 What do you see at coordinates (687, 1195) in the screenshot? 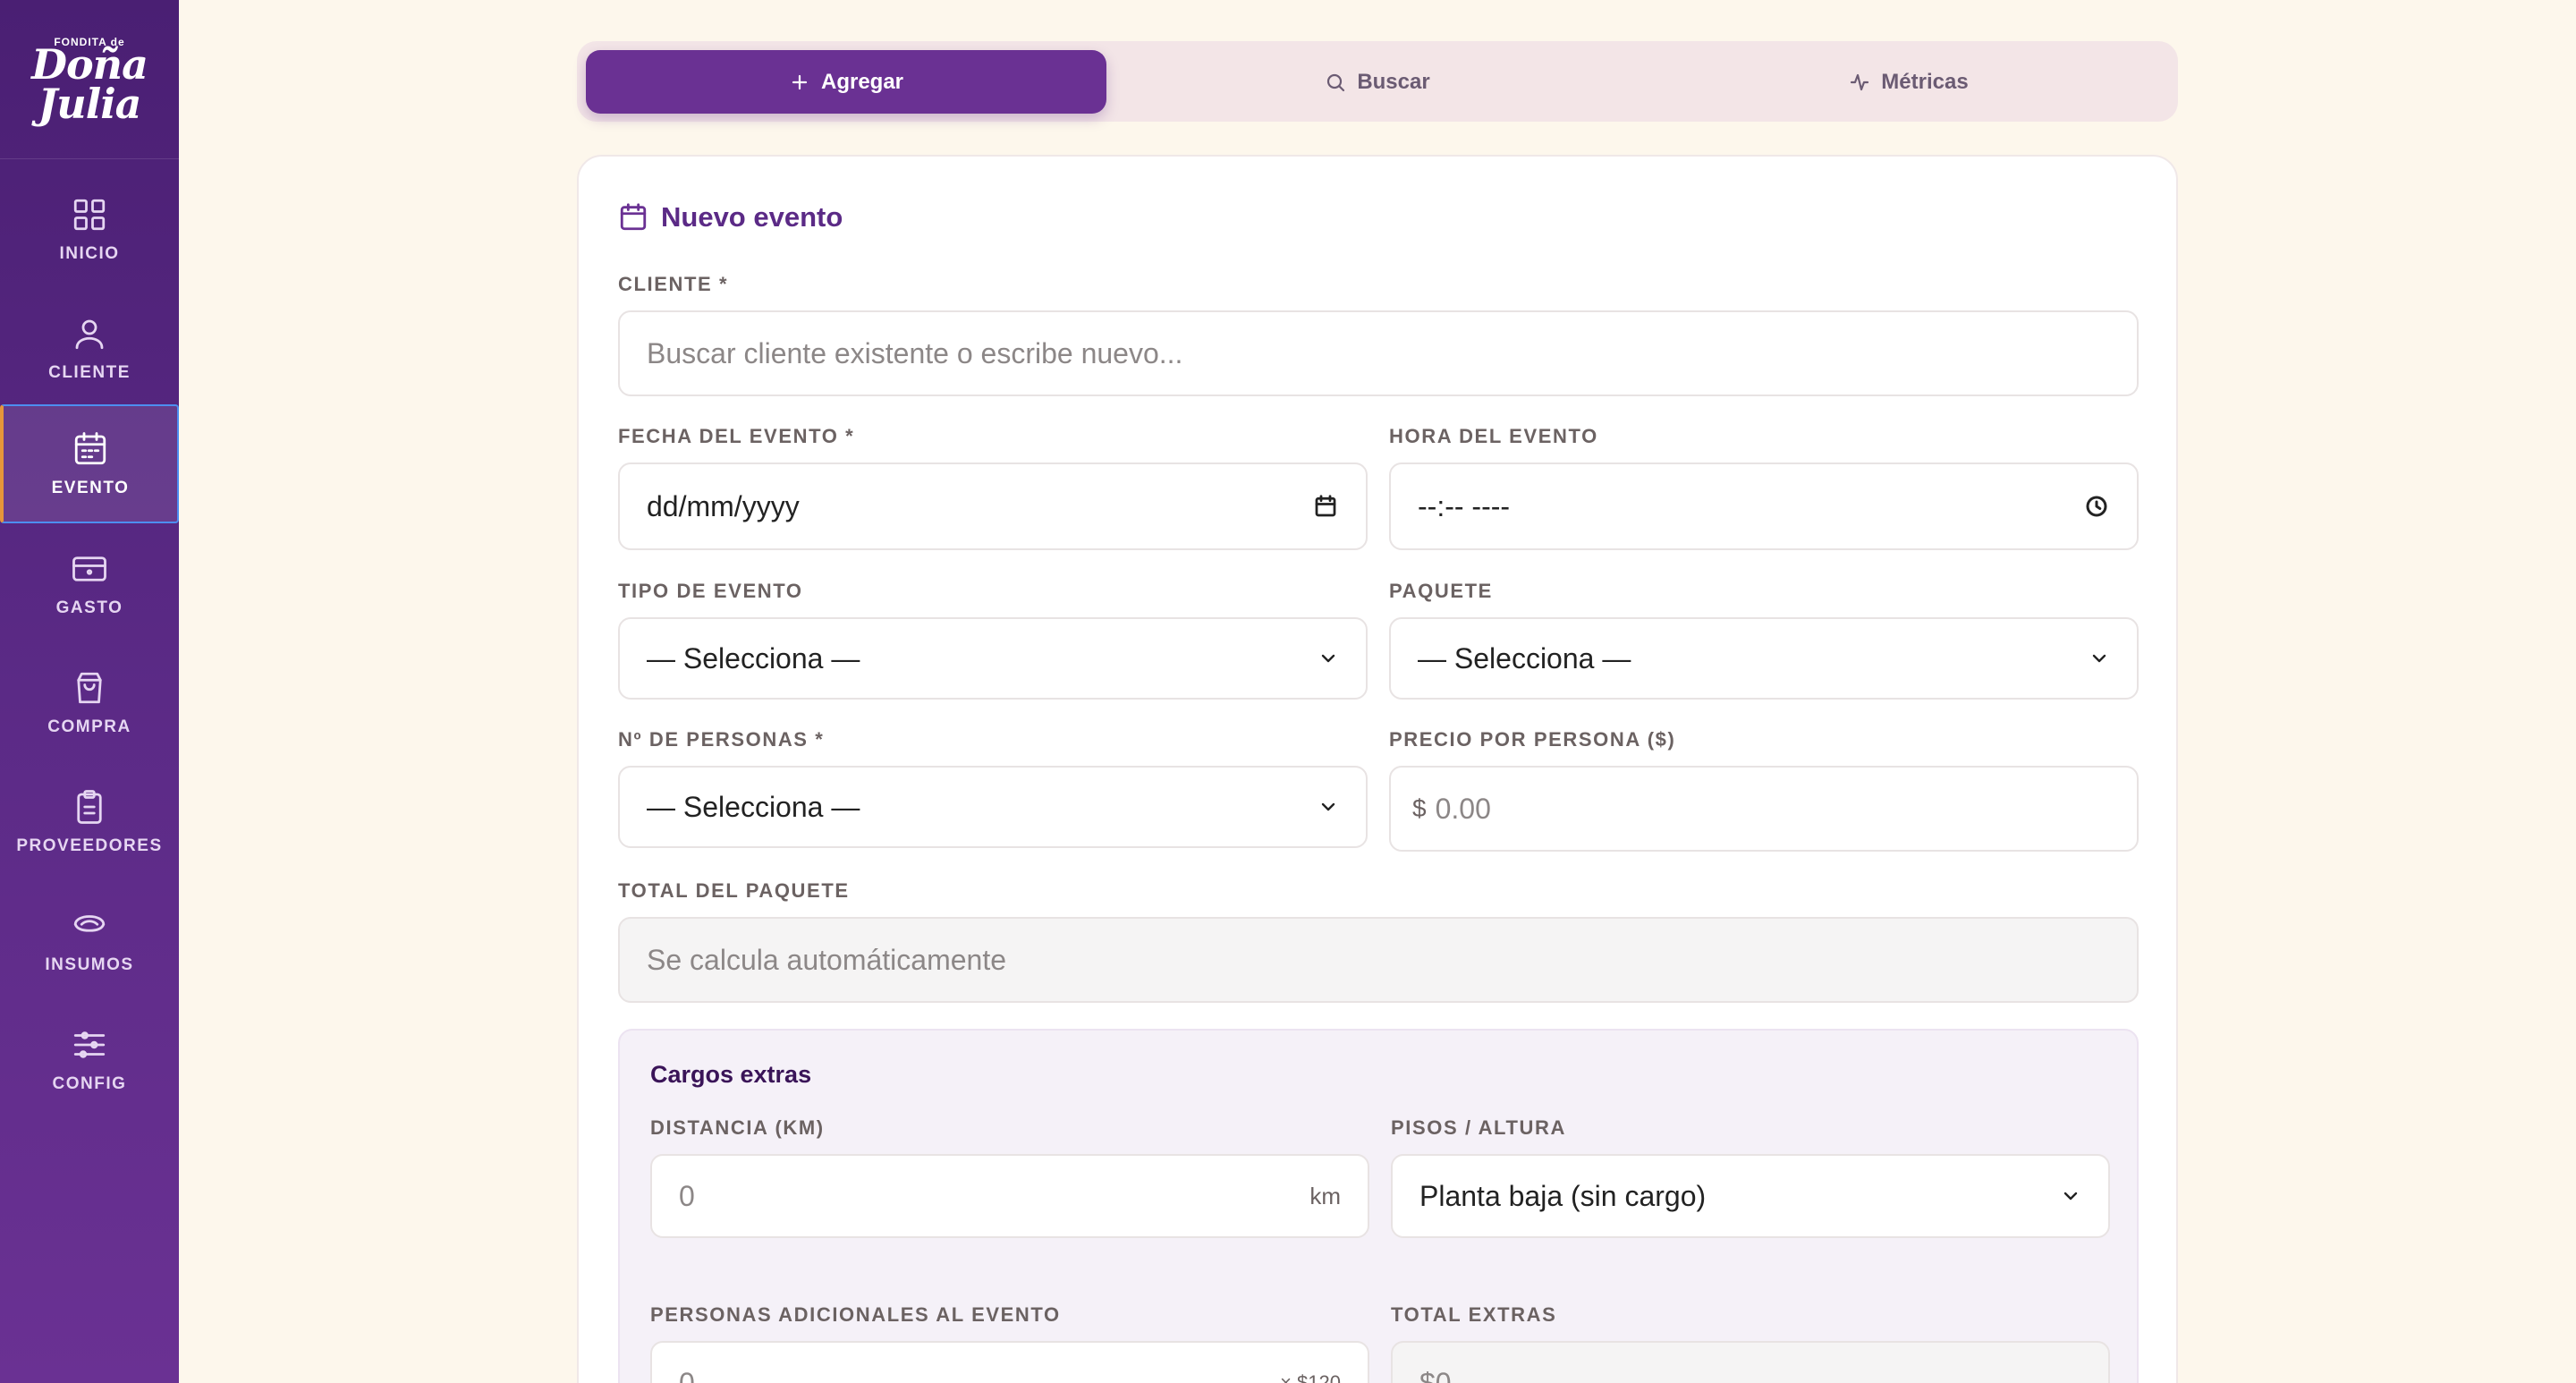
I see `distancia-placeholder: 0` at bounding box center [687, 1195].